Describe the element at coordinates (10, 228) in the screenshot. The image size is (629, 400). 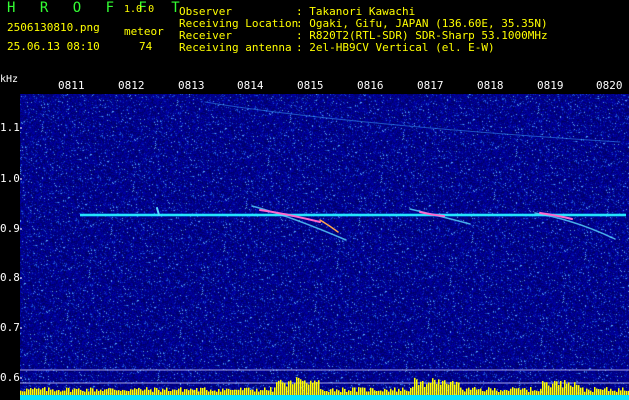
I see `y-tick-label: 0.9` at that location.